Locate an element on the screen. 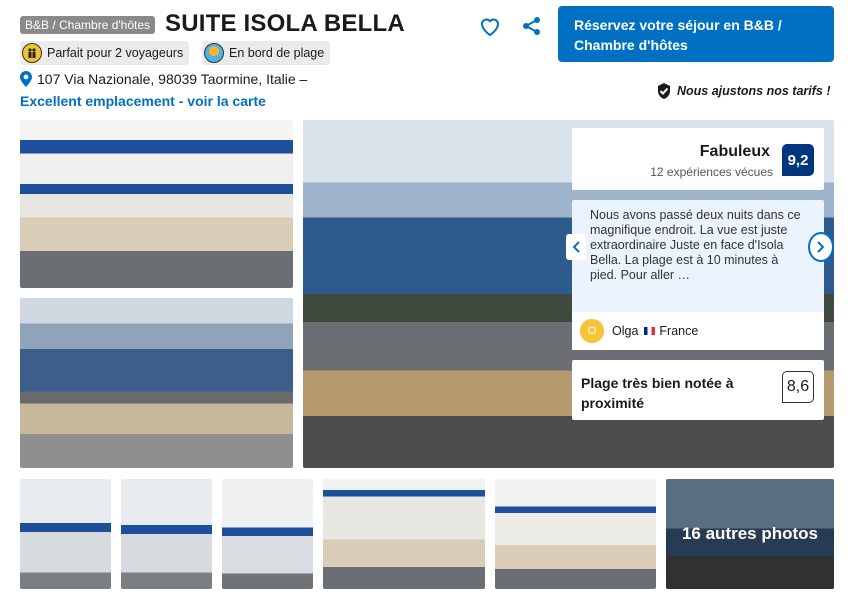 Image resolution: width=851 pixels, height=604 pixels. review-prev-button is located at coordinates (576, 247).